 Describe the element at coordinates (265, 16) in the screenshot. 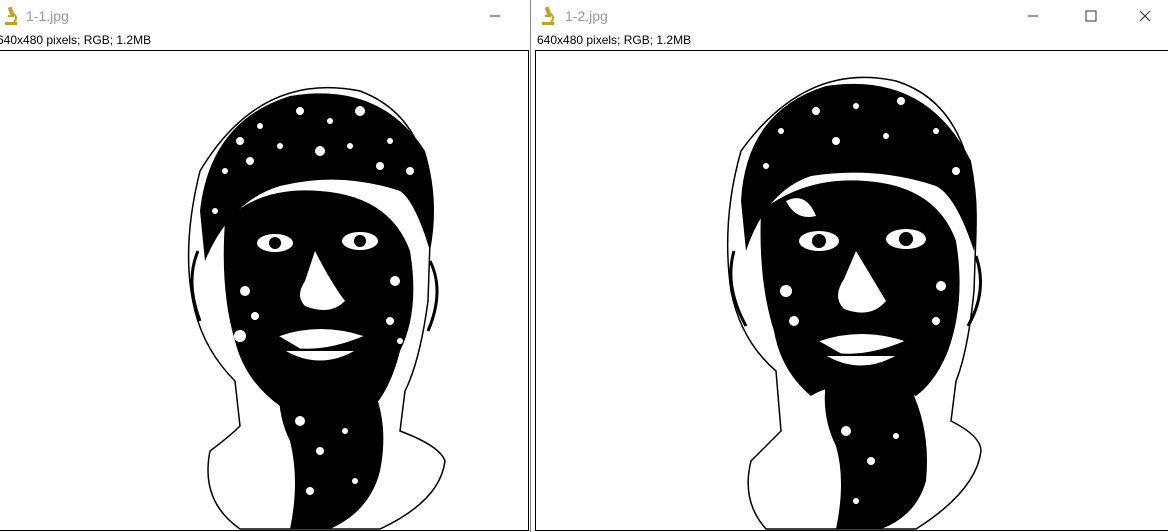

I see `title-bar: 1-1.jpg` at that location.